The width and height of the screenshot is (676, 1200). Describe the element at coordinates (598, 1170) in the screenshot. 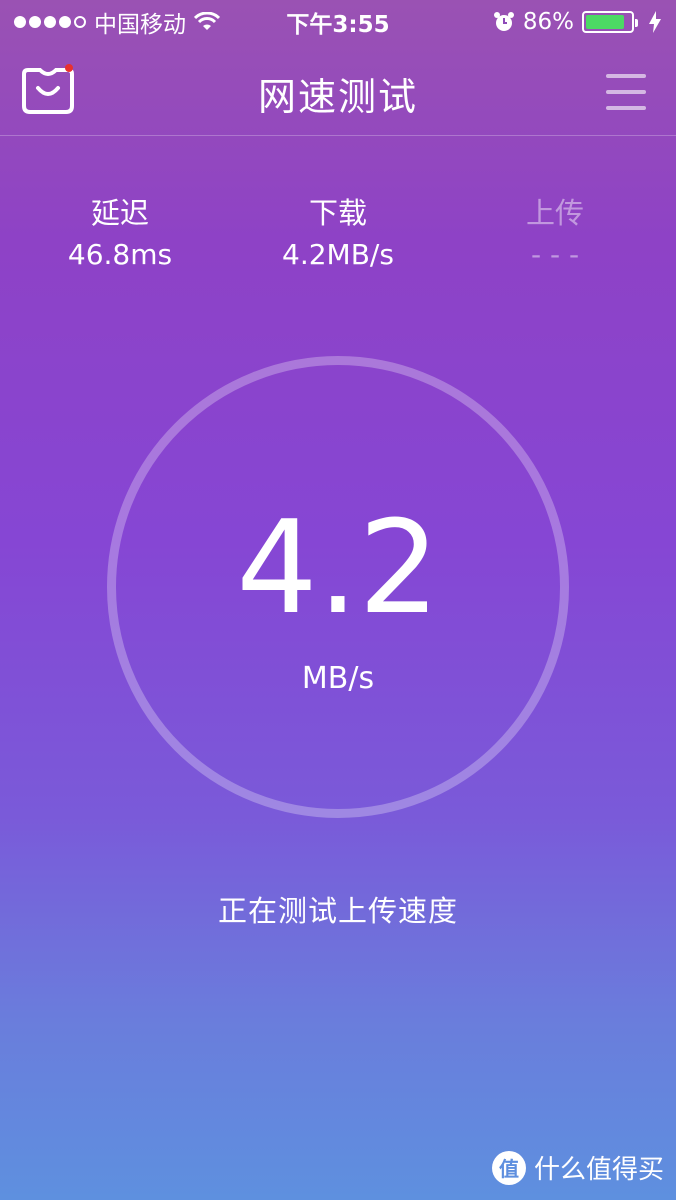

I see `watermark-text: 什么值得买` at that location.